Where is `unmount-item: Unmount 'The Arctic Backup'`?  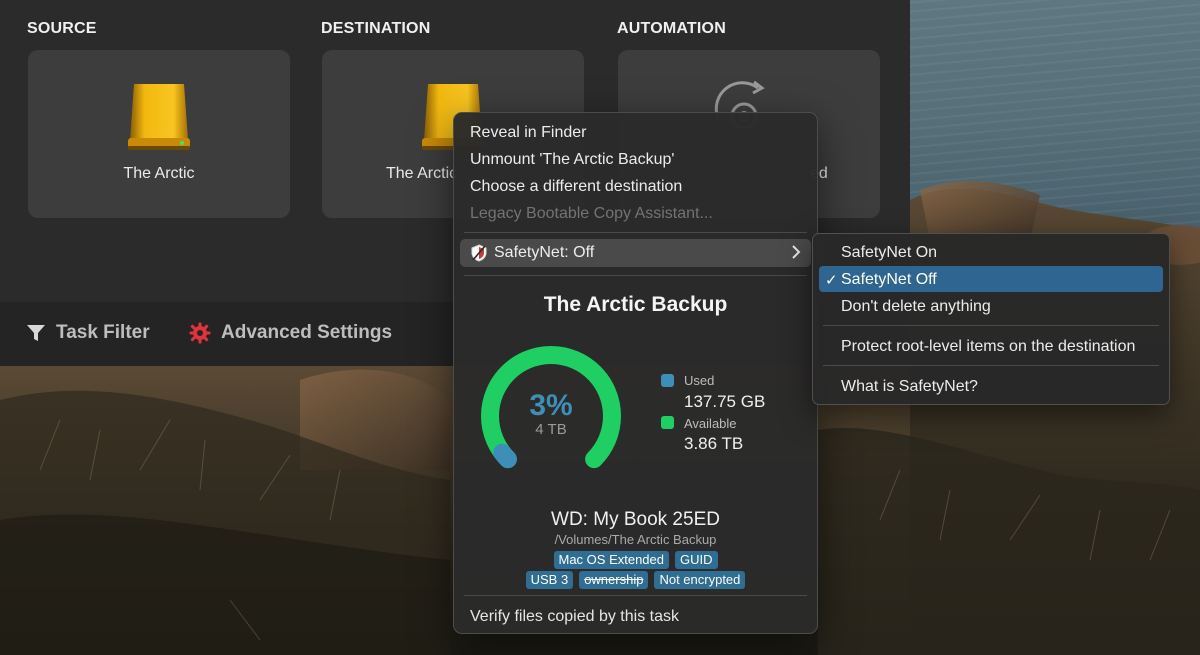
unmount-item: Unmount 'The Arctic Backup' is located at coordinates (572, 160).